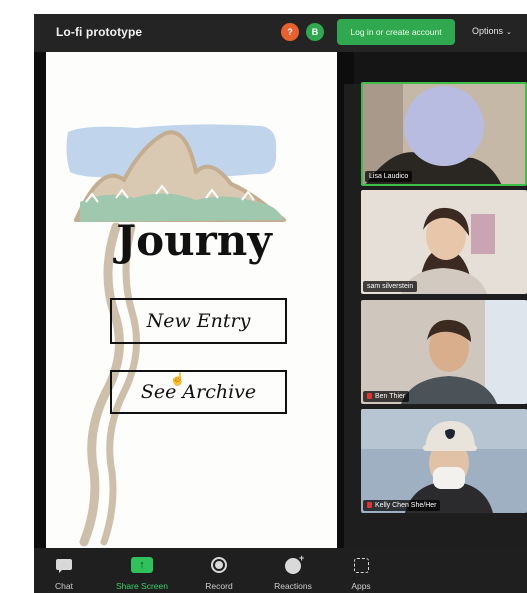 Image resolution: width=527 pixels, height=593 pixels. I want to click on record-button: Record, so click(219, 573).